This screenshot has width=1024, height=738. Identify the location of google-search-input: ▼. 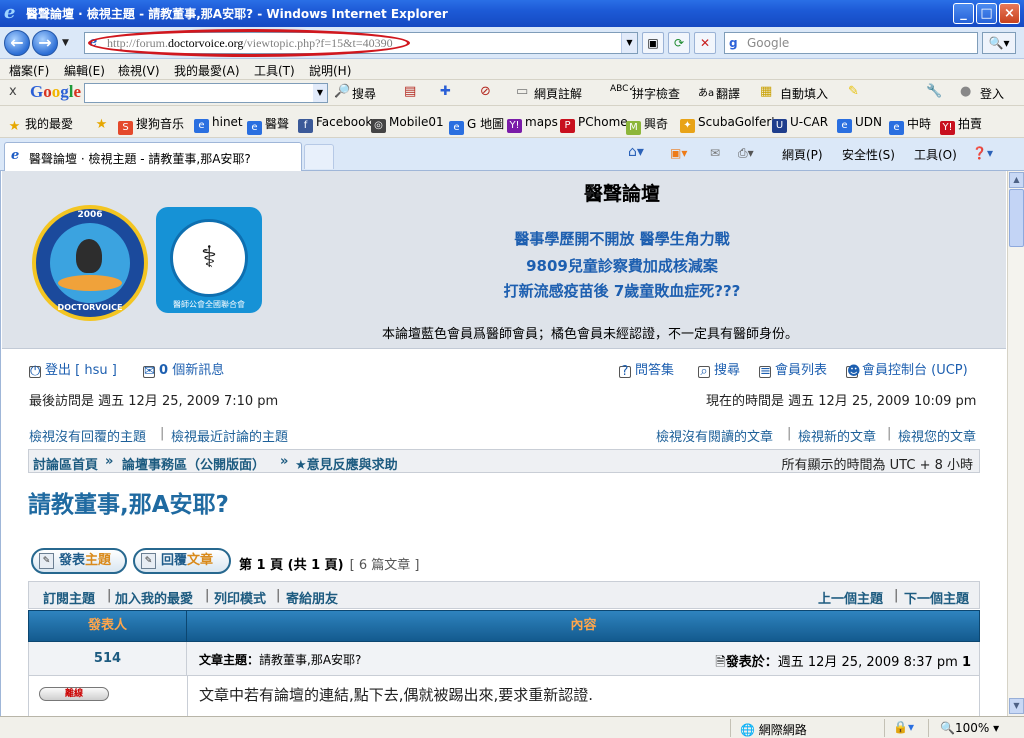
(206, 93).